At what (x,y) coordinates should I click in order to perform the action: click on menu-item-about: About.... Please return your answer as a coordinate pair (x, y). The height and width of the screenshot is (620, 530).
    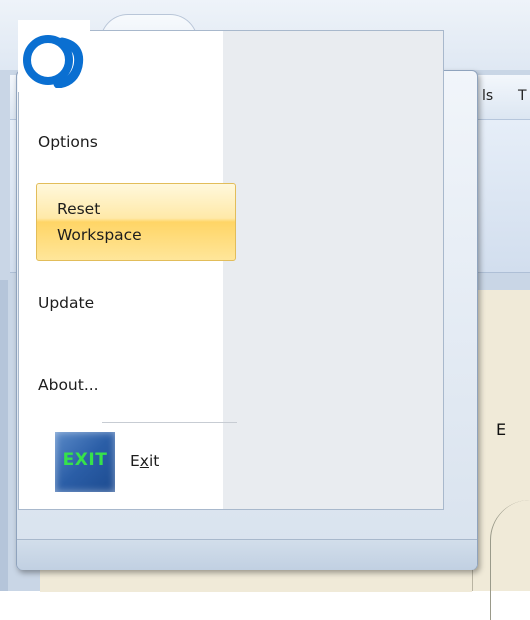
    Looking at the image, I should click on (68, 385).